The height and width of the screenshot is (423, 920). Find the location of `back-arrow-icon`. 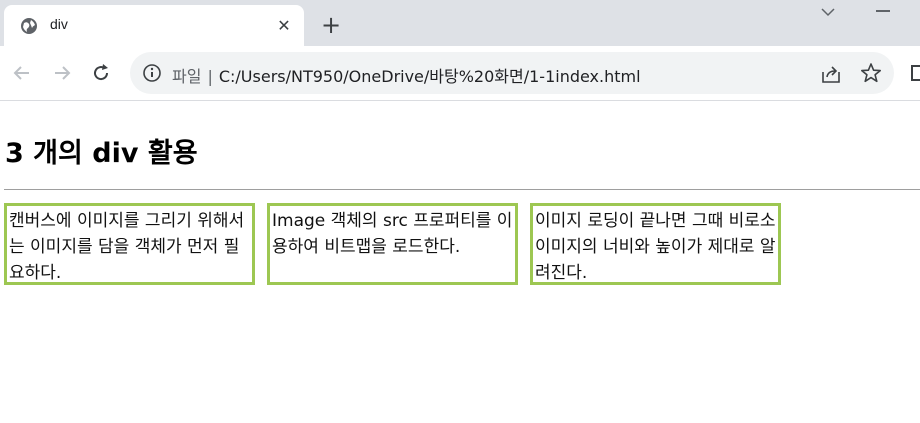

back-arrow-icon is located at coordinates (22, 73).